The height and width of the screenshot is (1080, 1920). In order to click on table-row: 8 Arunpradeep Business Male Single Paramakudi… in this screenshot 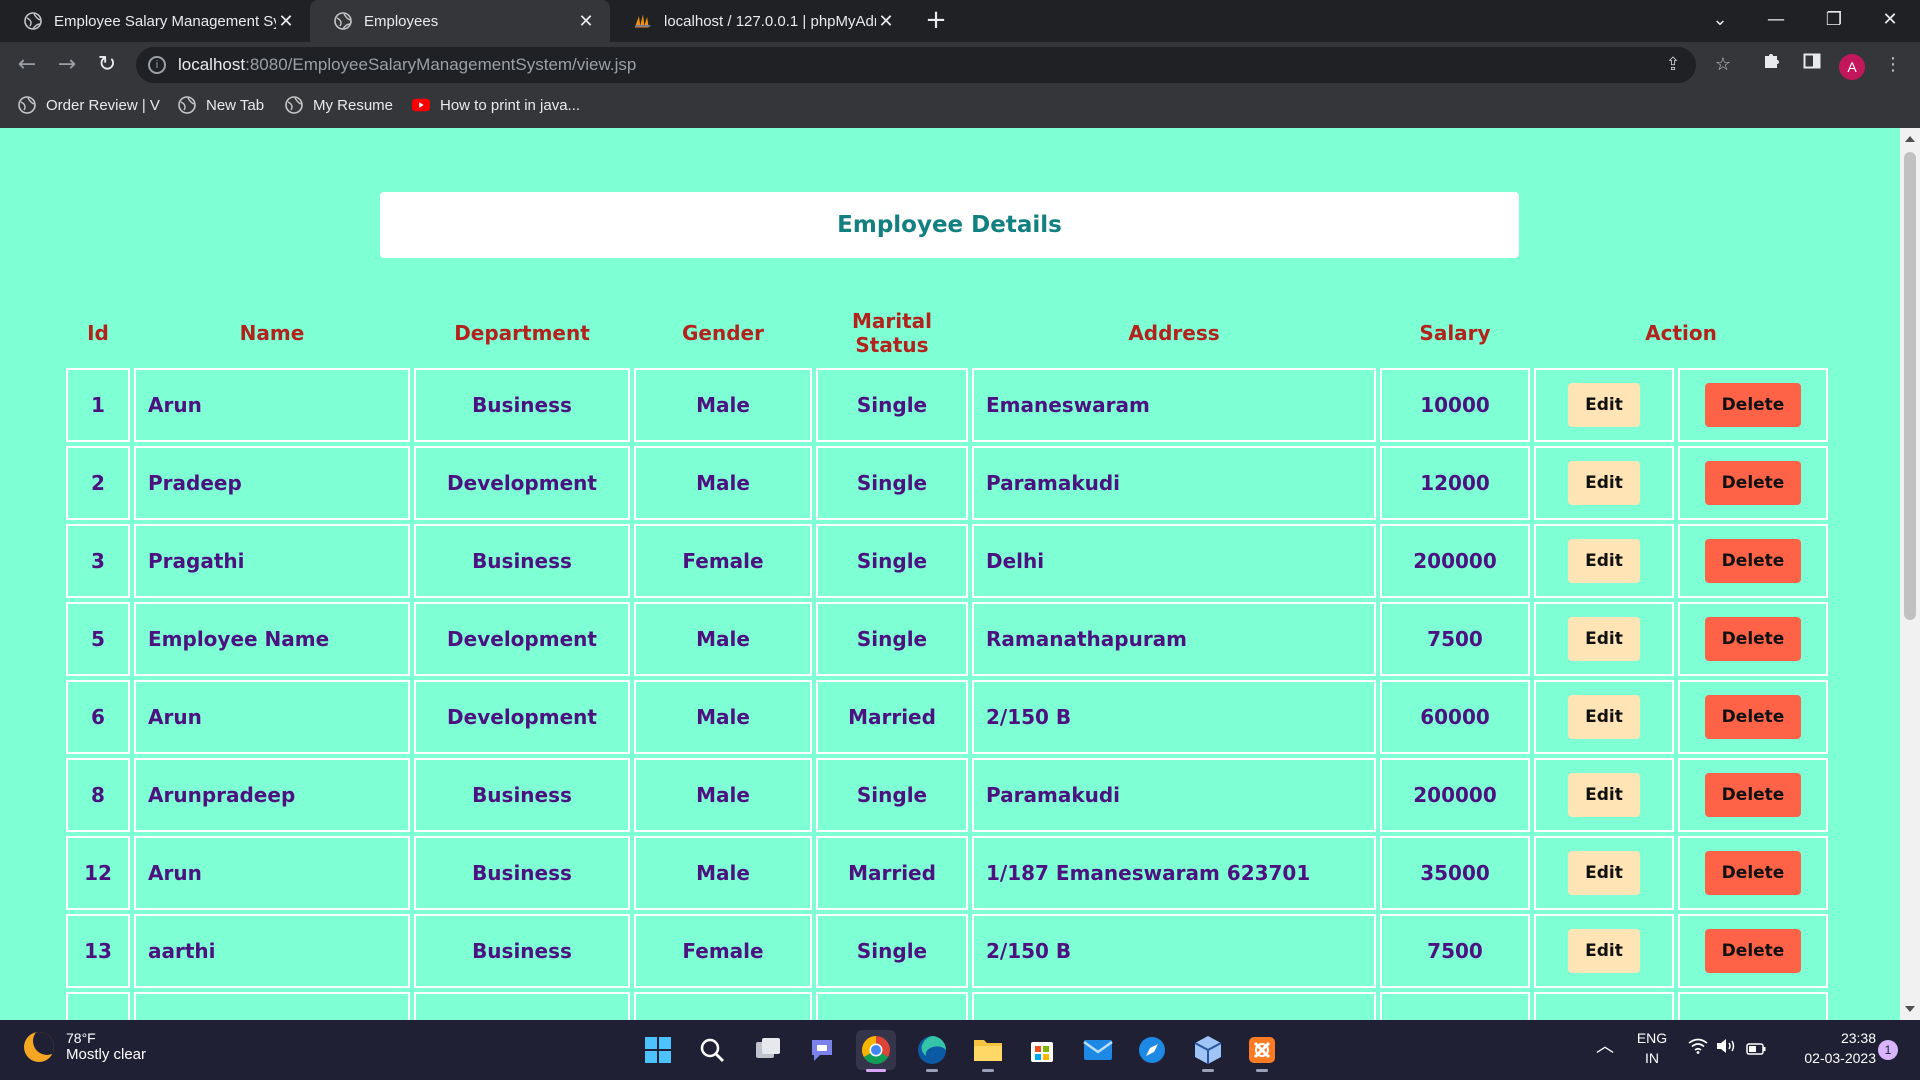, I will do `click(947, 795)`.